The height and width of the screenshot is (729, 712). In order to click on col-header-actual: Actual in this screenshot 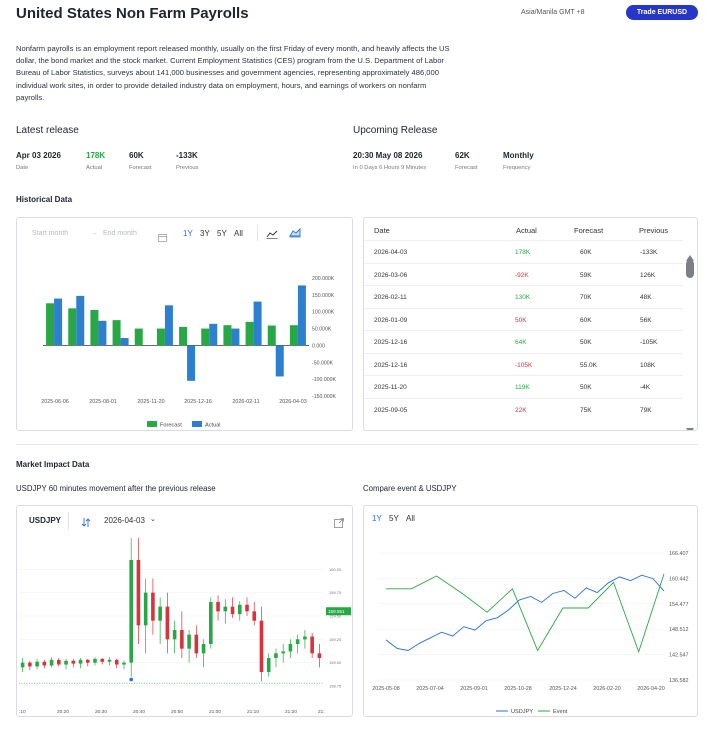, I will do `click(526, 230)`.